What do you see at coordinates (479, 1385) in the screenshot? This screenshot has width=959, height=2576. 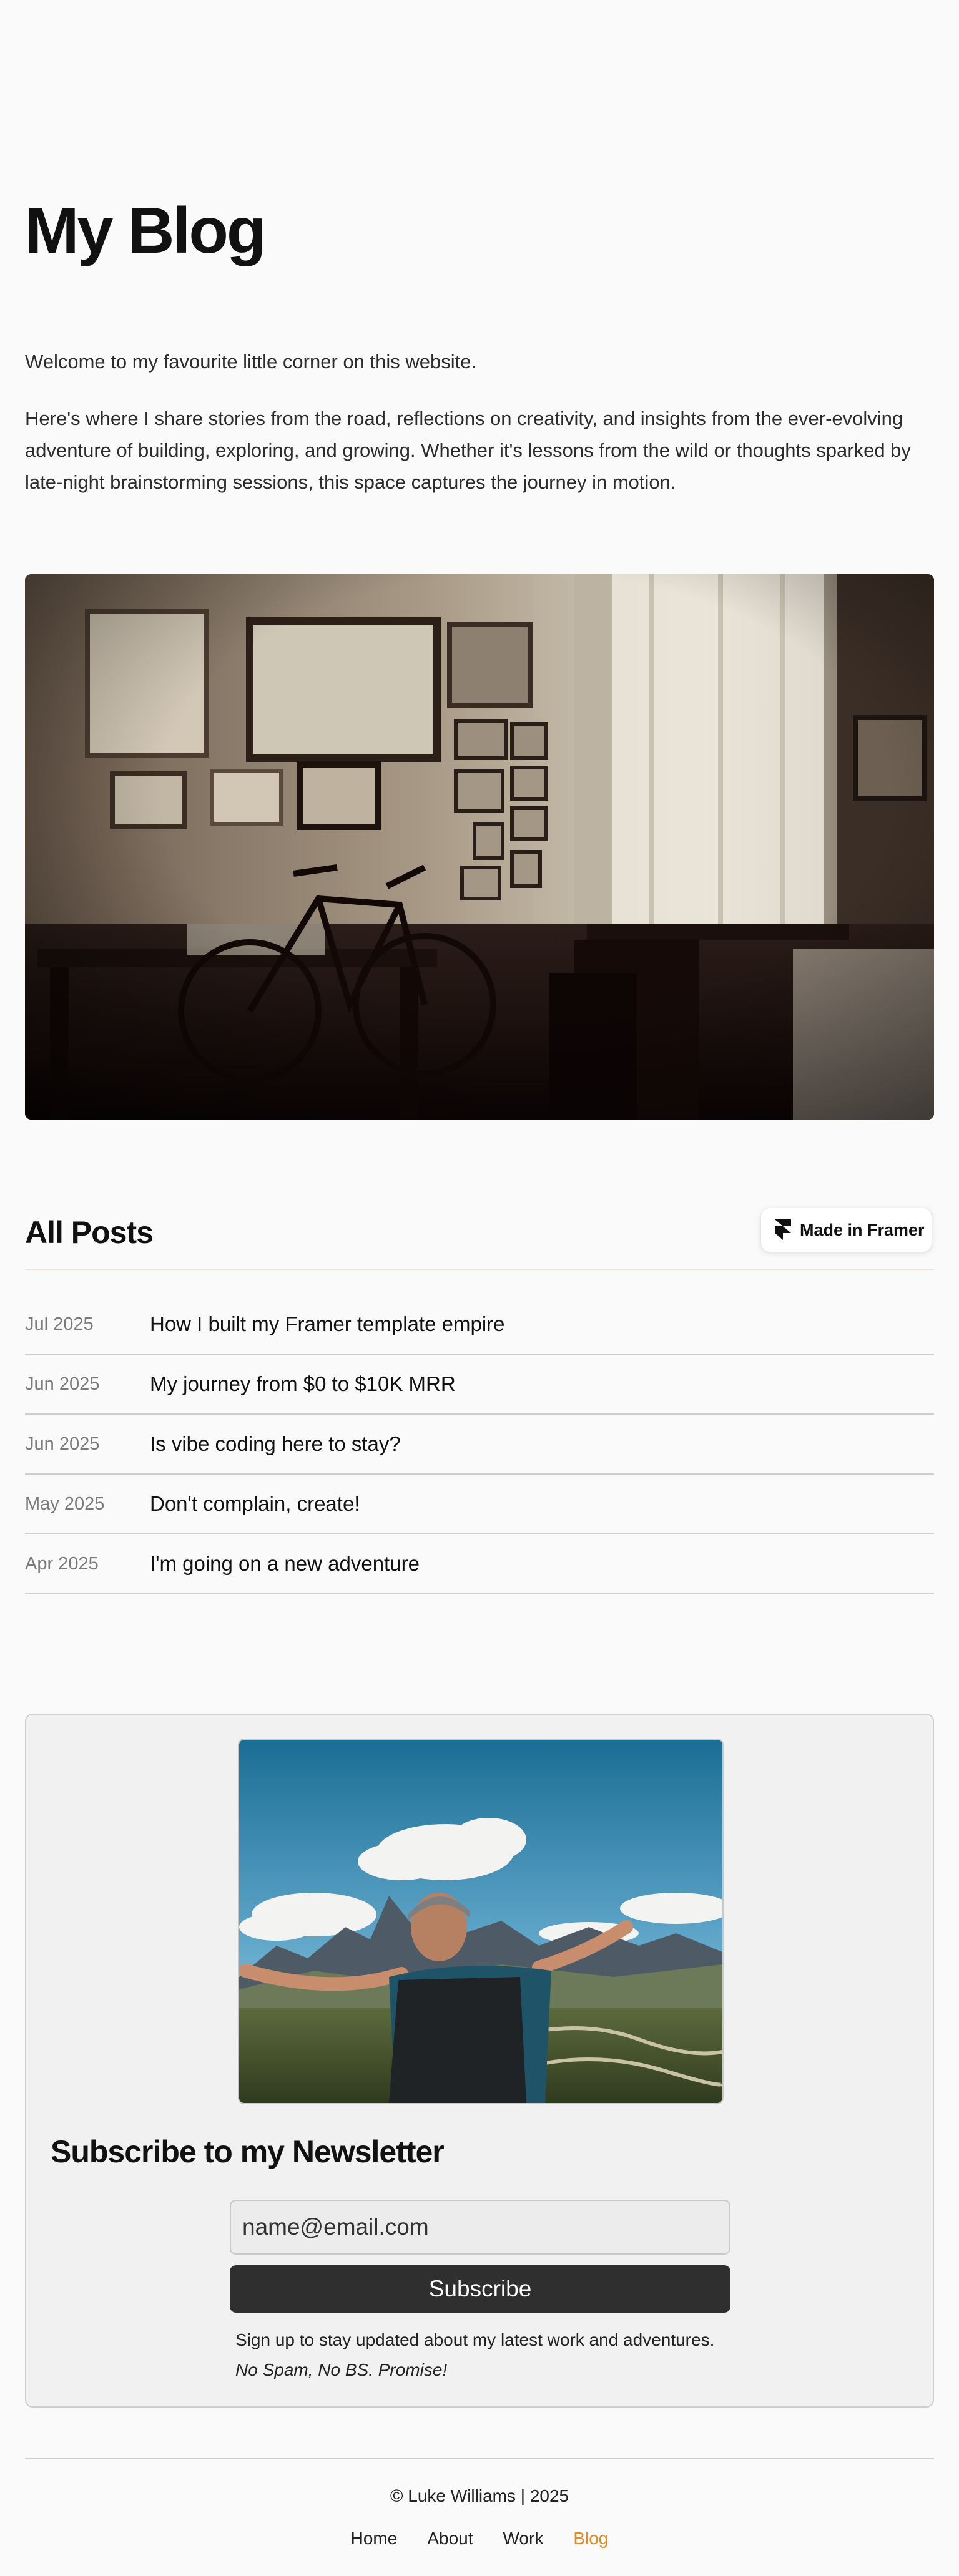 I see `list-item: Jun 2025 My journey from $0 to $10K MRR` at bounding box center [479, 1385].